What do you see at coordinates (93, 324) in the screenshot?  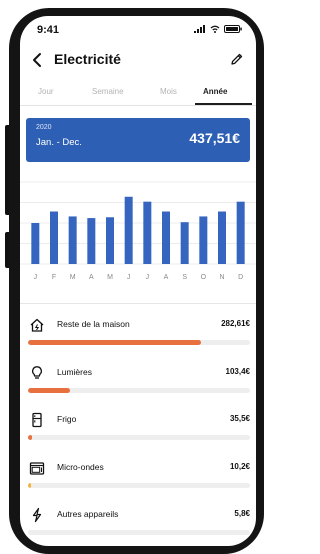 I see `category-name: Reste de la maison` at bounding box center [93, 324].